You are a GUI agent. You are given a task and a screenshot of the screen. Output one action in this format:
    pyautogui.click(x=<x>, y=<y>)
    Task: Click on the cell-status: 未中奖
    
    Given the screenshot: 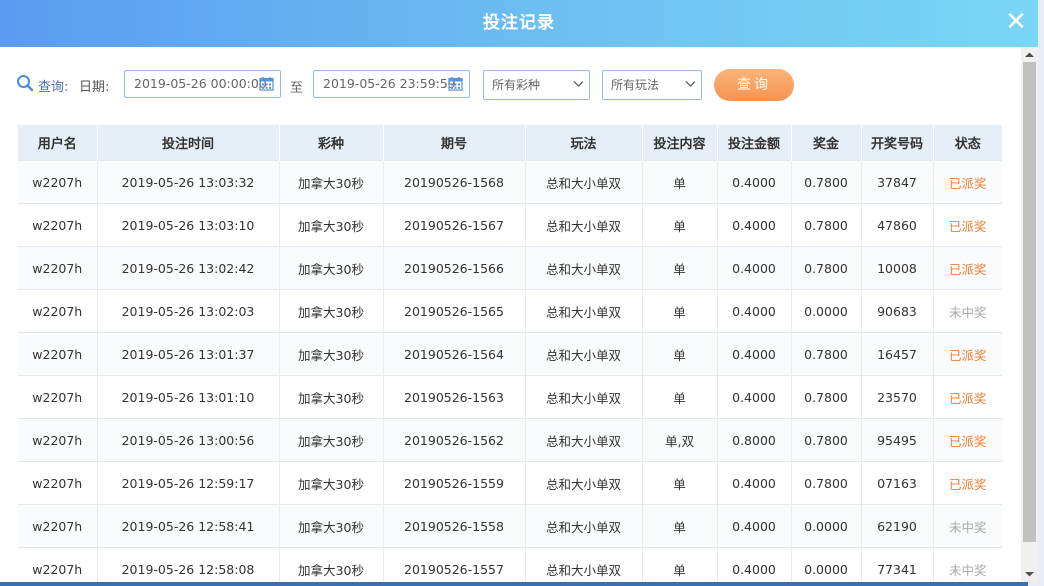 What is the action you would take?
    pyautogui.click(x=967, y=564)
    